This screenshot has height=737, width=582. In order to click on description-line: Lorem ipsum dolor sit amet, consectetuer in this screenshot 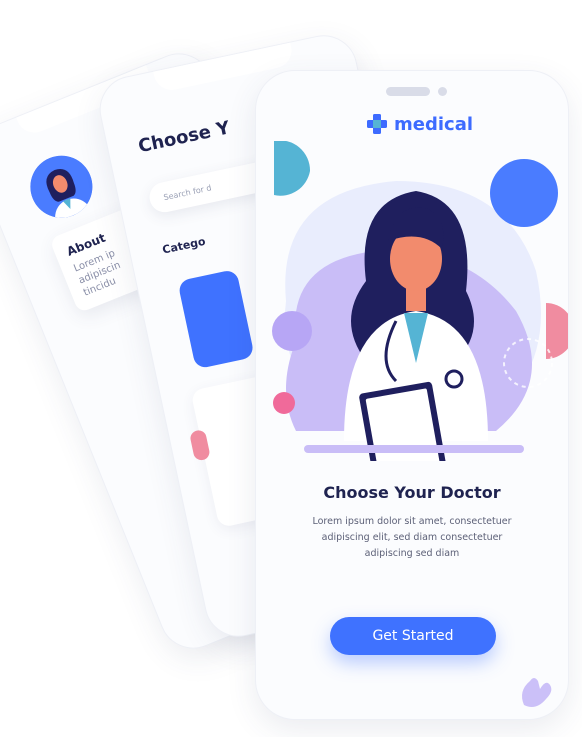, I will do `click(412, 521)`.